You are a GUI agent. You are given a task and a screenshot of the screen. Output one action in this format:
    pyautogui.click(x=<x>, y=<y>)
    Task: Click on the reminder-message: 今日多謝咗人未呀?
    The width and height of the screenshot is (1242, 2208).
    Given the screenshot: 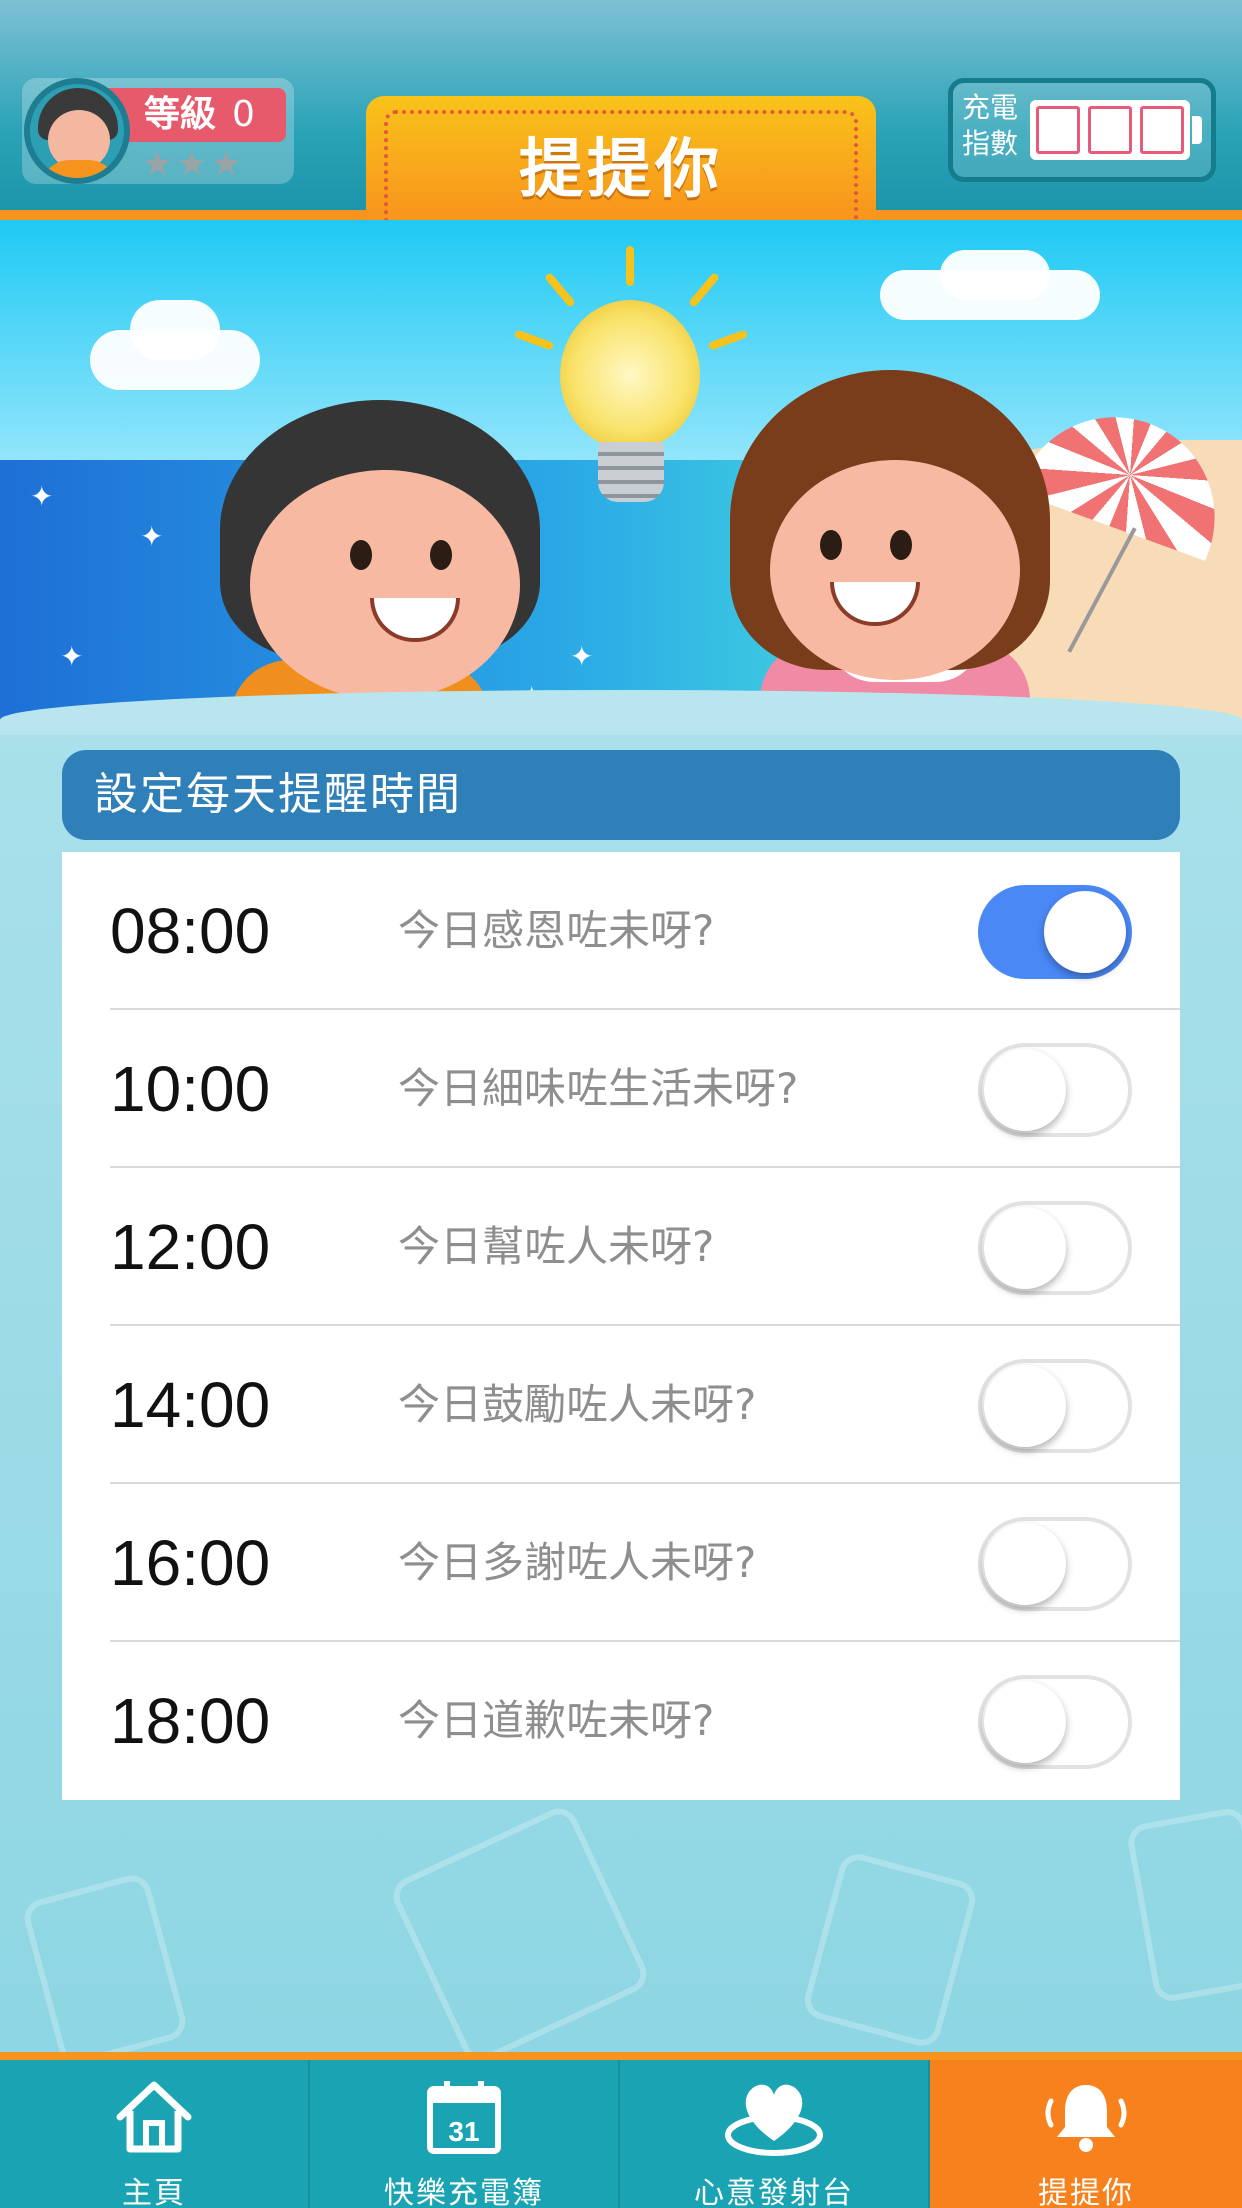 What is the action you would take?
    pyautogui.click(x=577, y=1562)
    